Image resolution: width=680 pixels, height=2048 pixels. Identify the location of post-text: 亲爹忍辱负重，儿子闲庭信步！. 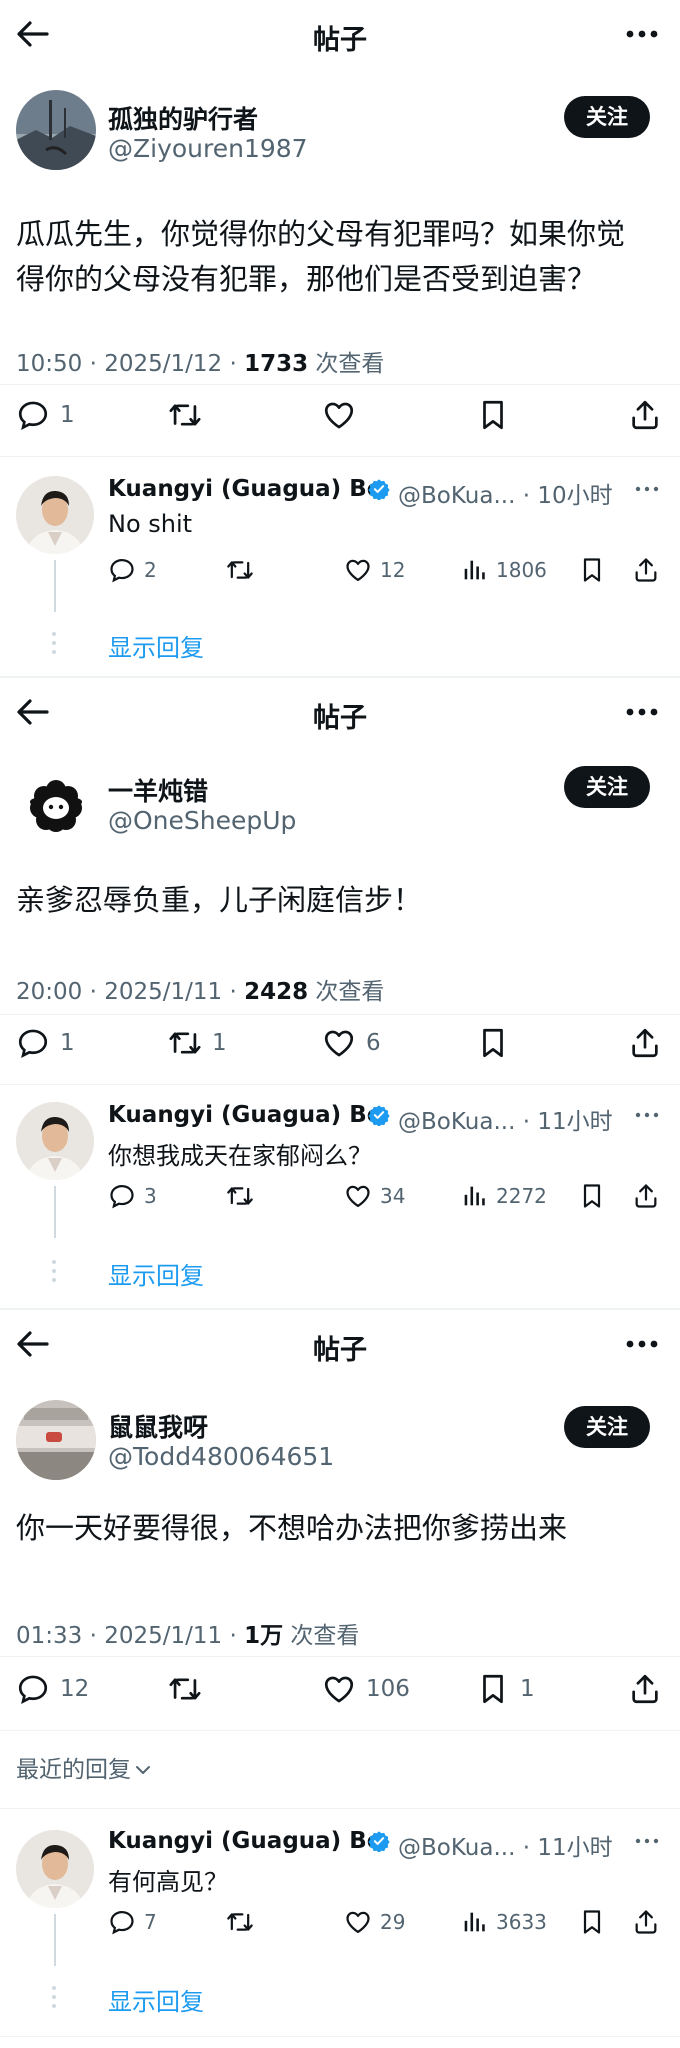
(341, 900).